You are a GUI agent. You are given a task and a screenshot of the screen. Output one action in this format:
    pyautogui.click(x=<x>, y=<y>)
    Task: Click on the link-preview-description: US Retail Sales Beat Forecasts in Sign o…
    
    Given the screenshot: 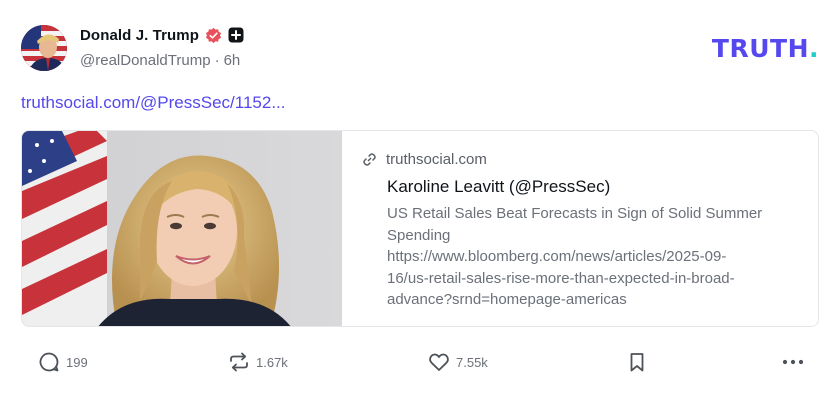 What is the action you would take?
    pyautogui.click(x=594, y=257)
    